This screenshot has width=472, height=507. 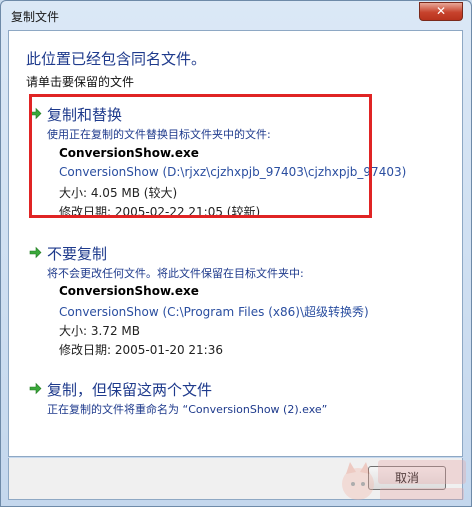 I want to click on cancel-button: 取消, so click(x=407, y=478).